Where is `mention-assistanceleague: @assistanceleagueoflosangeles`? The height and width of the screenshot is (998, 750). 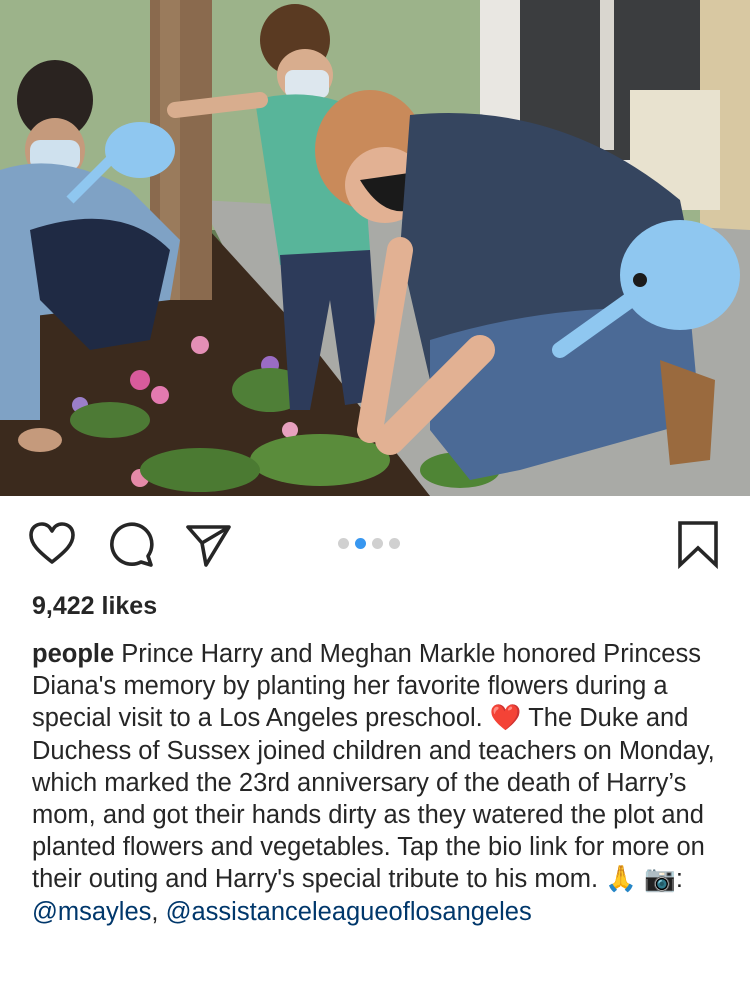 mention-assistanceleague: @assistanceleagueoflosangeles is located at coordinates (349, 912).